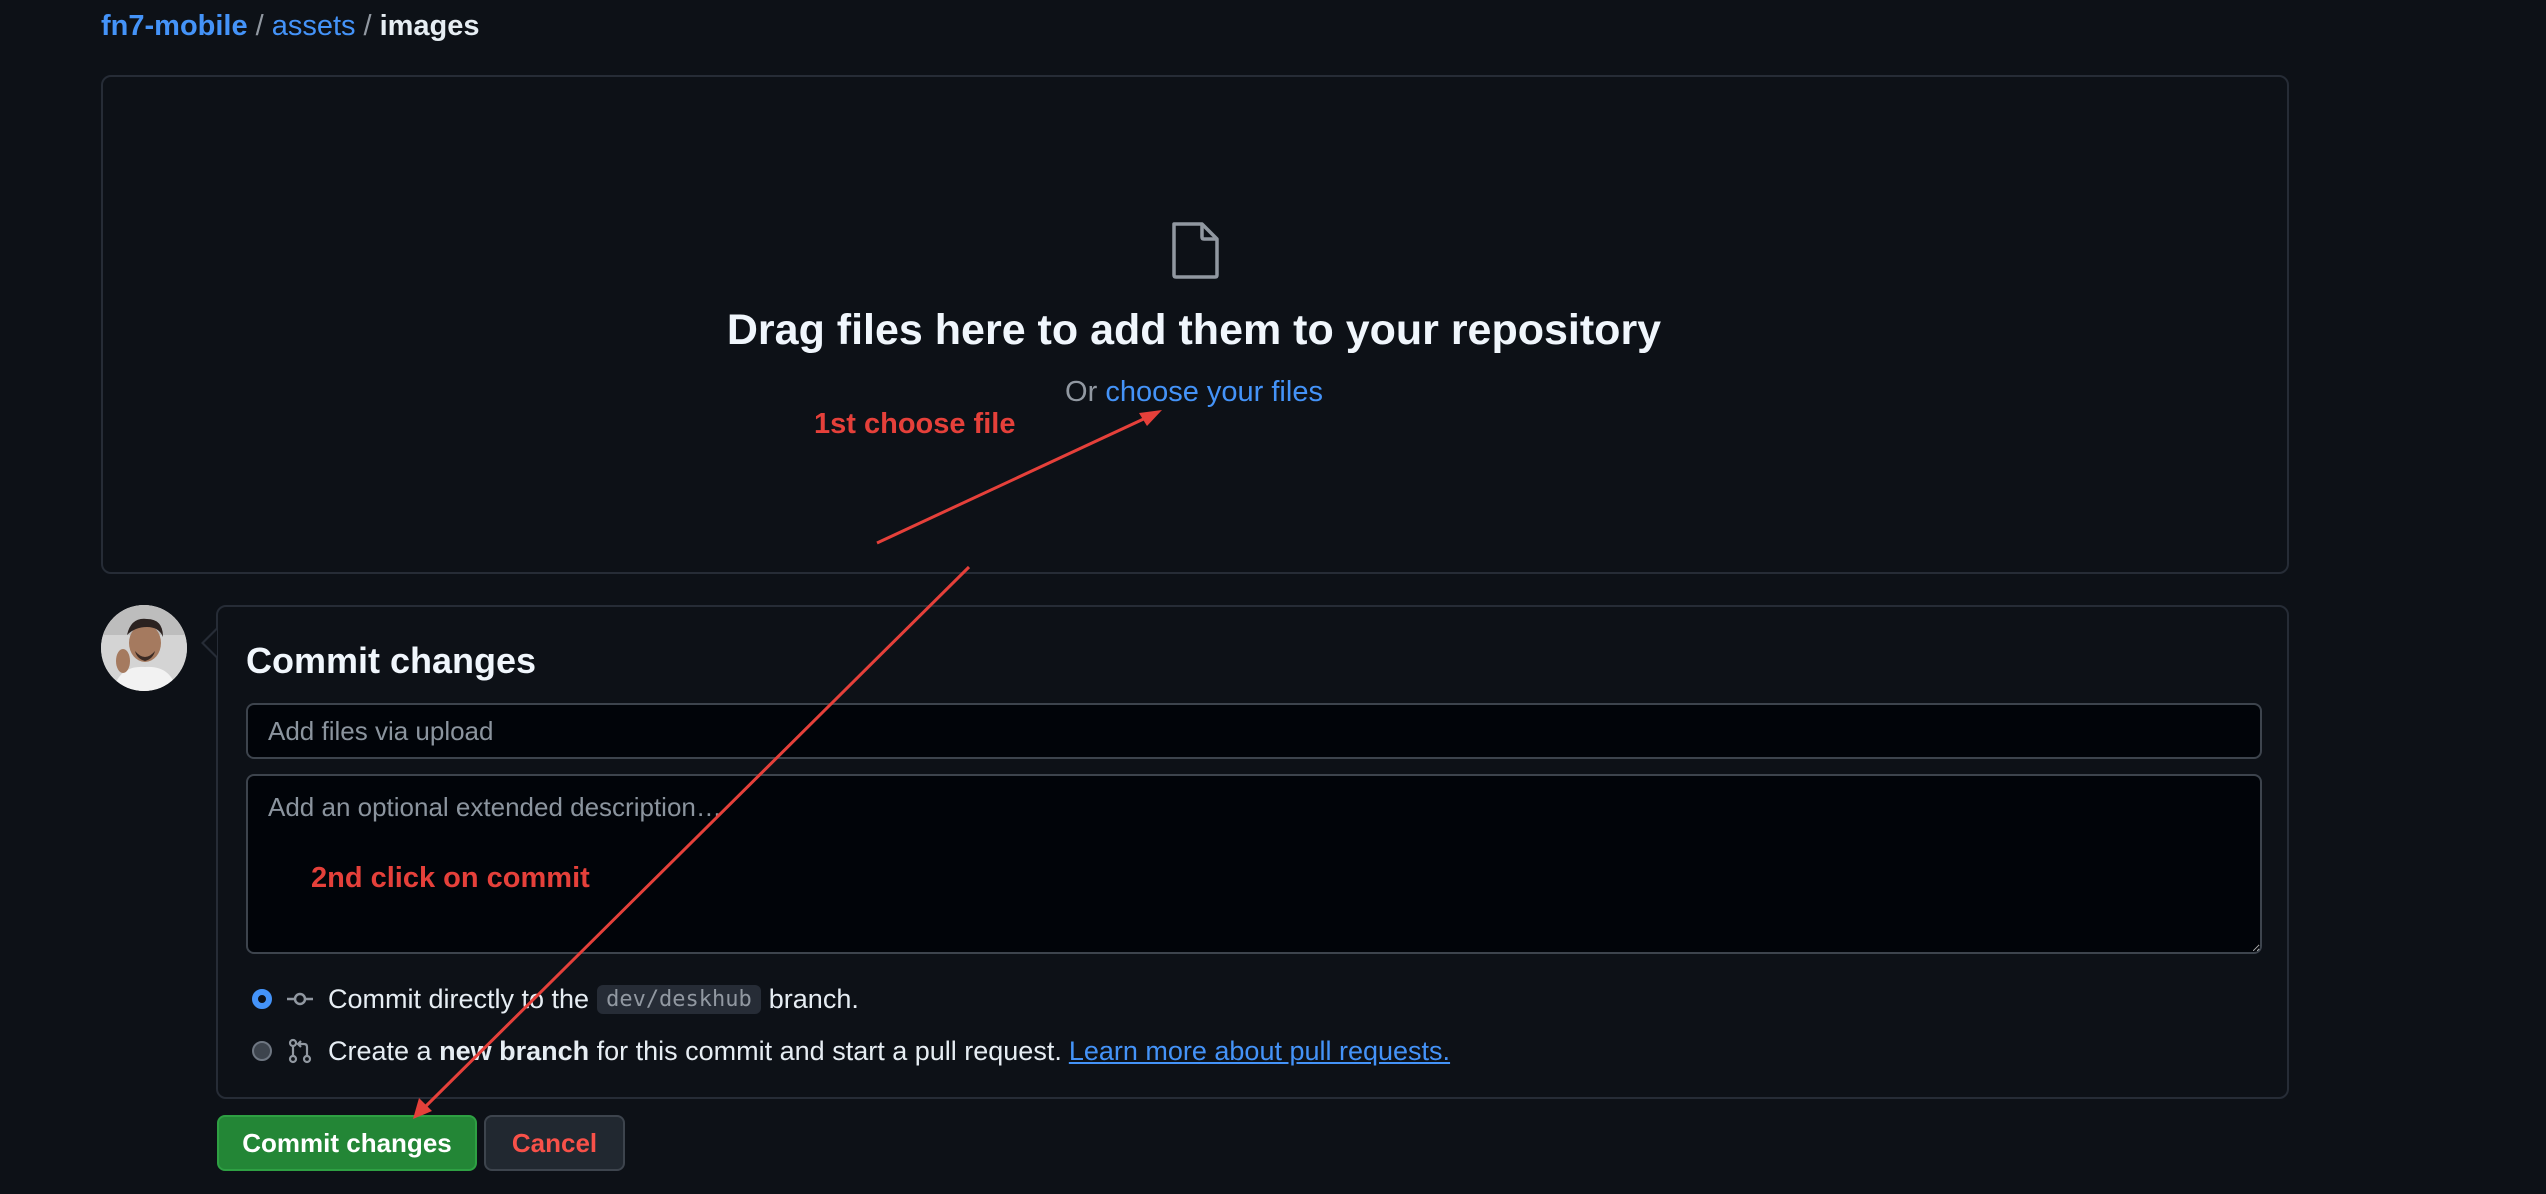  What do you see at coordinates (391, 660) in the screenshot?
I see `commit-title: Commit changes` at bounding box center [391, 660].